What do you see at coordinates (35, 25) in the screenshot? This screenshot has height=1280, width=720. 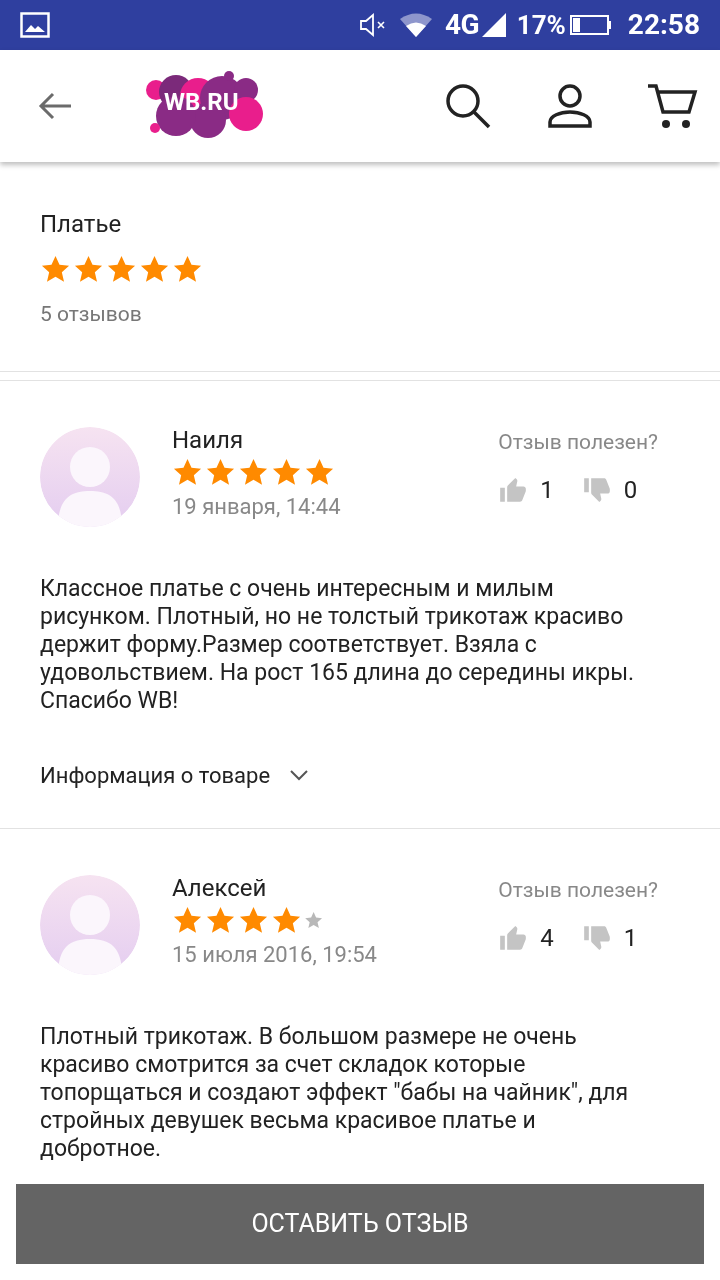 I see `image-icon` at bounding box center [35, 25].